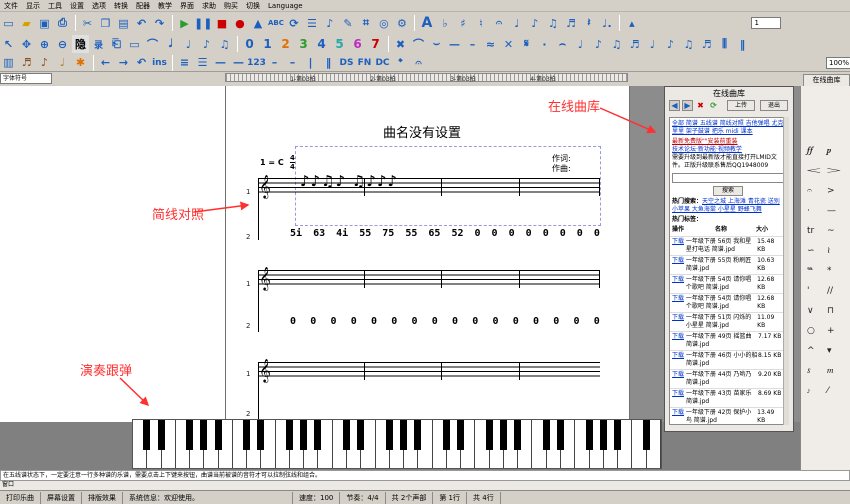  Describe the element at coordinates (706, 44) in the screenshot. I see `note-h-icon: ♬` at that location.